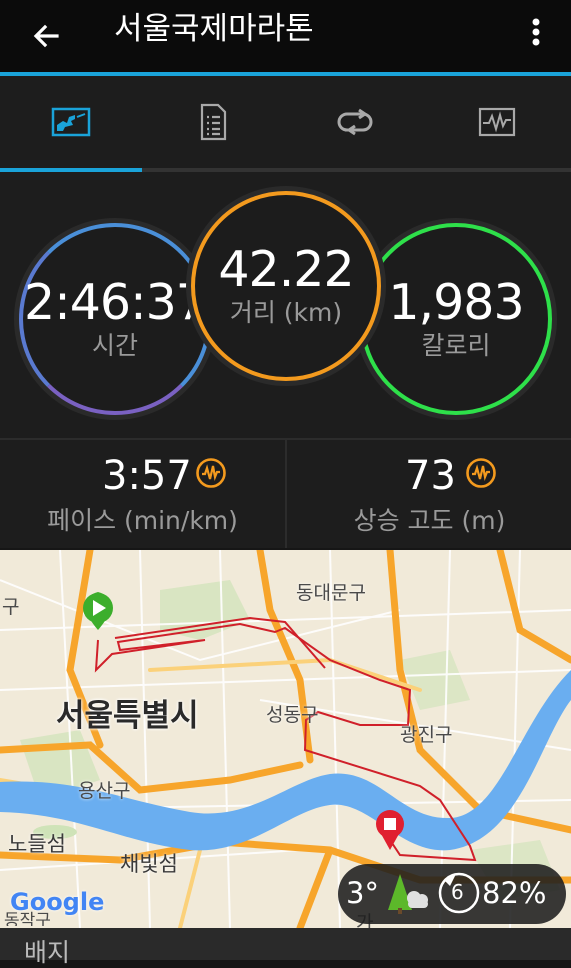  Describe the element at coordinates (331, 593) in the screenshot. I see `map-label-dongdaemun: 동대문구` at that location.